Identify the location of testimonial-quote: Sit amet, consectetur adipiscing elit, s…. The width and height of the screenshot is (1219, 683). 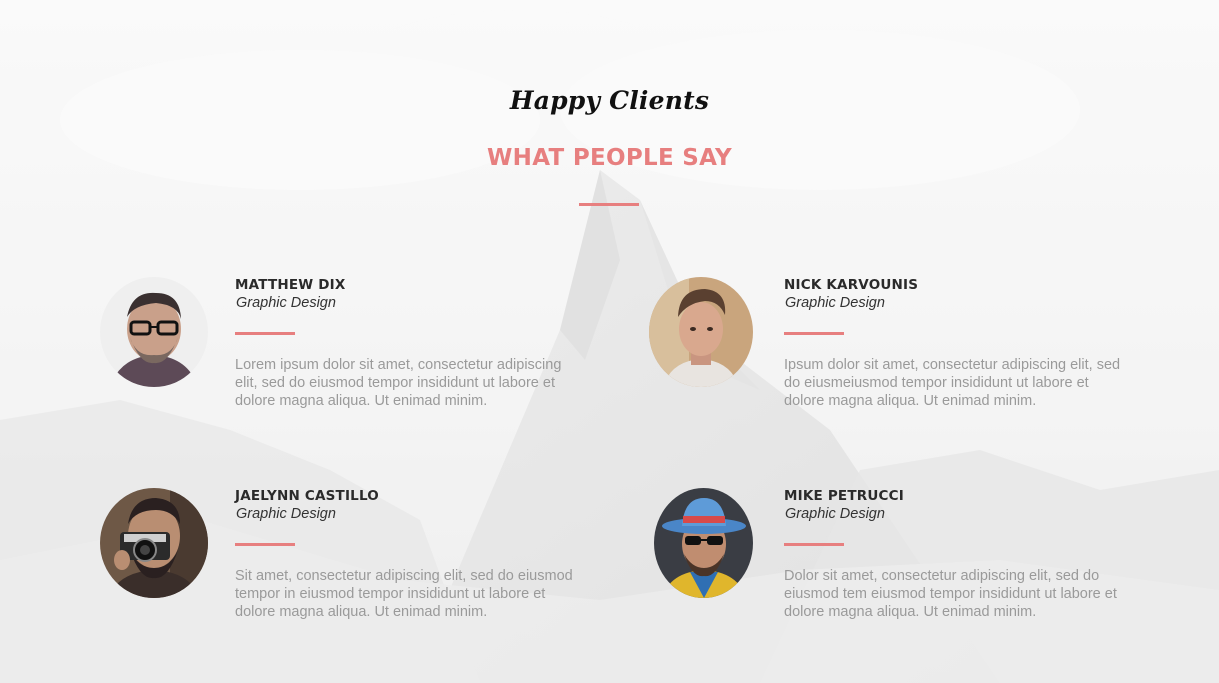
(404, 594).